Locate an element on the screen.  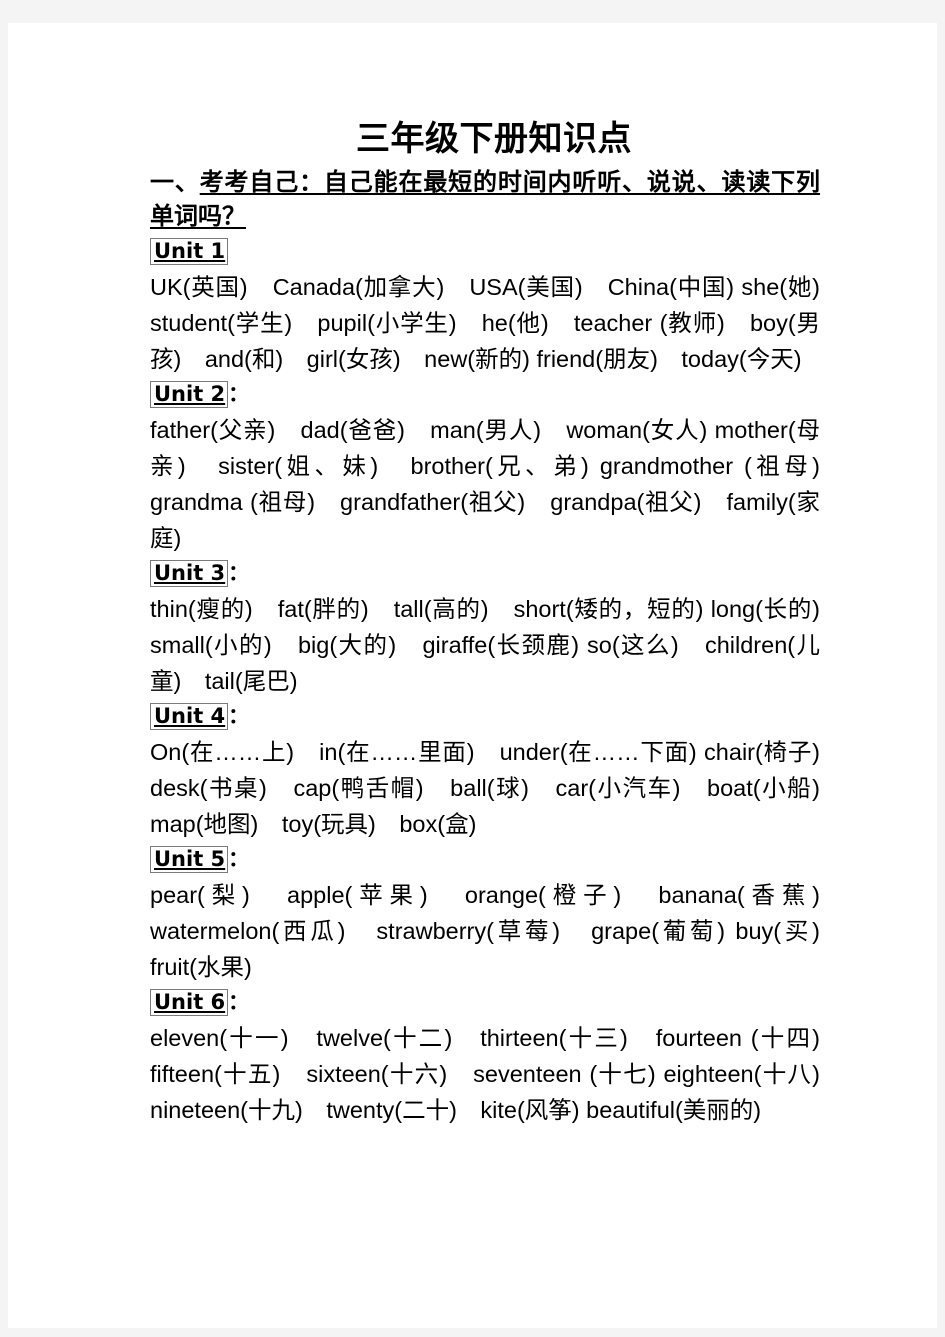
section-heading: 一、考考自己：自己能在最短的时间内听听、说说、读读下列单词吗？ is located at coordinates (485, 200).